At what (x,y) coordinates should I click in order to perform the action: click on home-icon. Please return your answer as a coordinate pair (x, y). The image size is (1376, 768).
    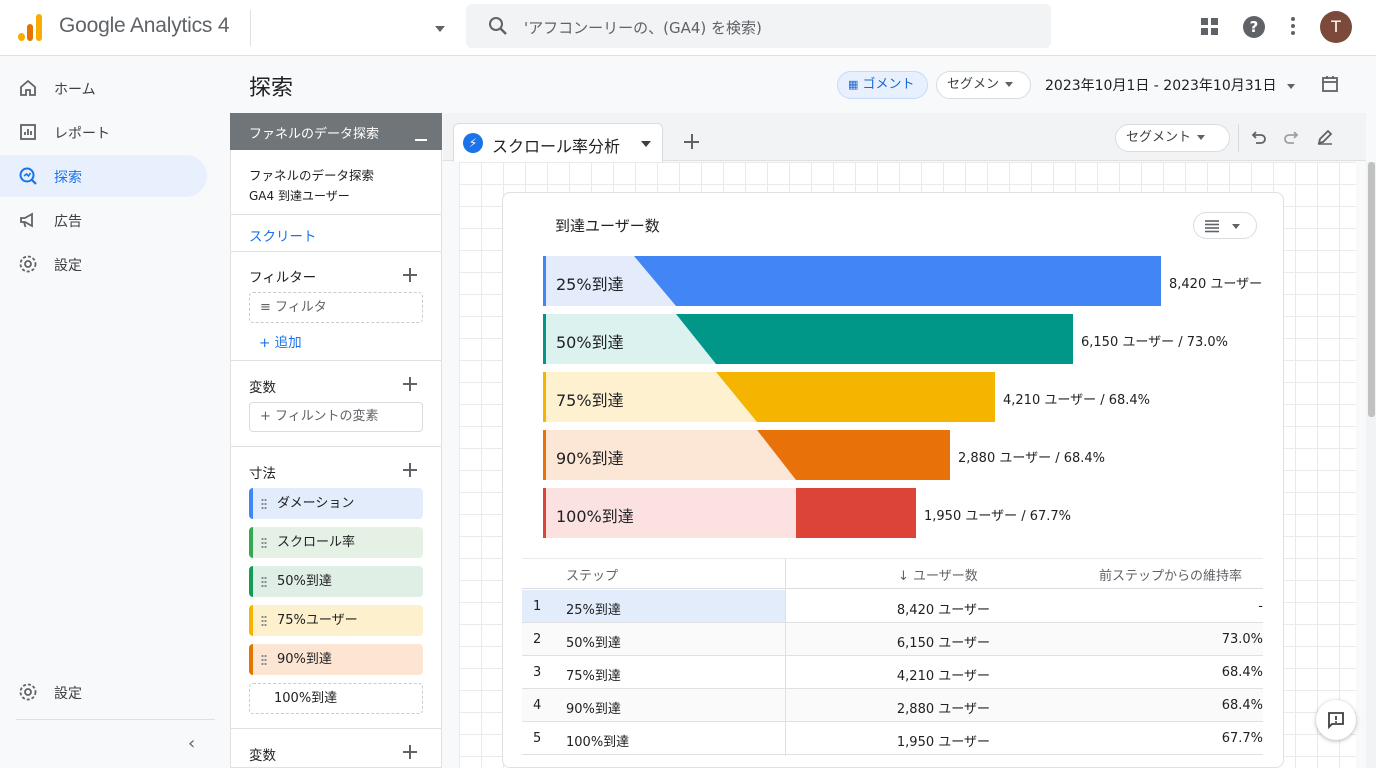
    Looking at the image, I should click on (28, 87).